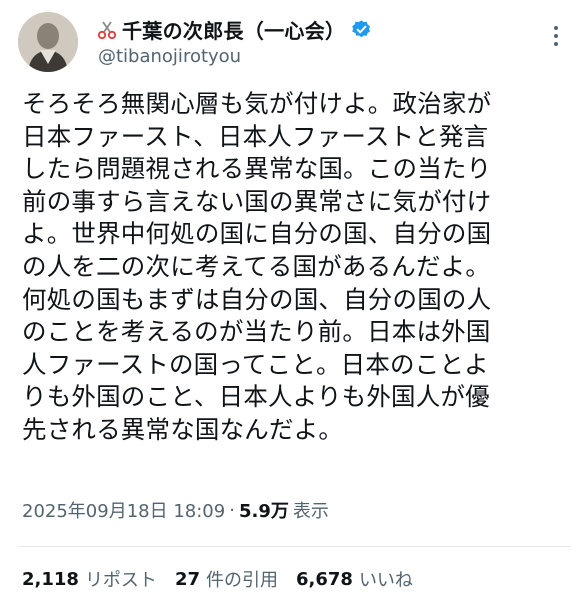  I want to click on post-text-line: りも外国のこと、日本人よりも外国人が優, so click(256, 397).